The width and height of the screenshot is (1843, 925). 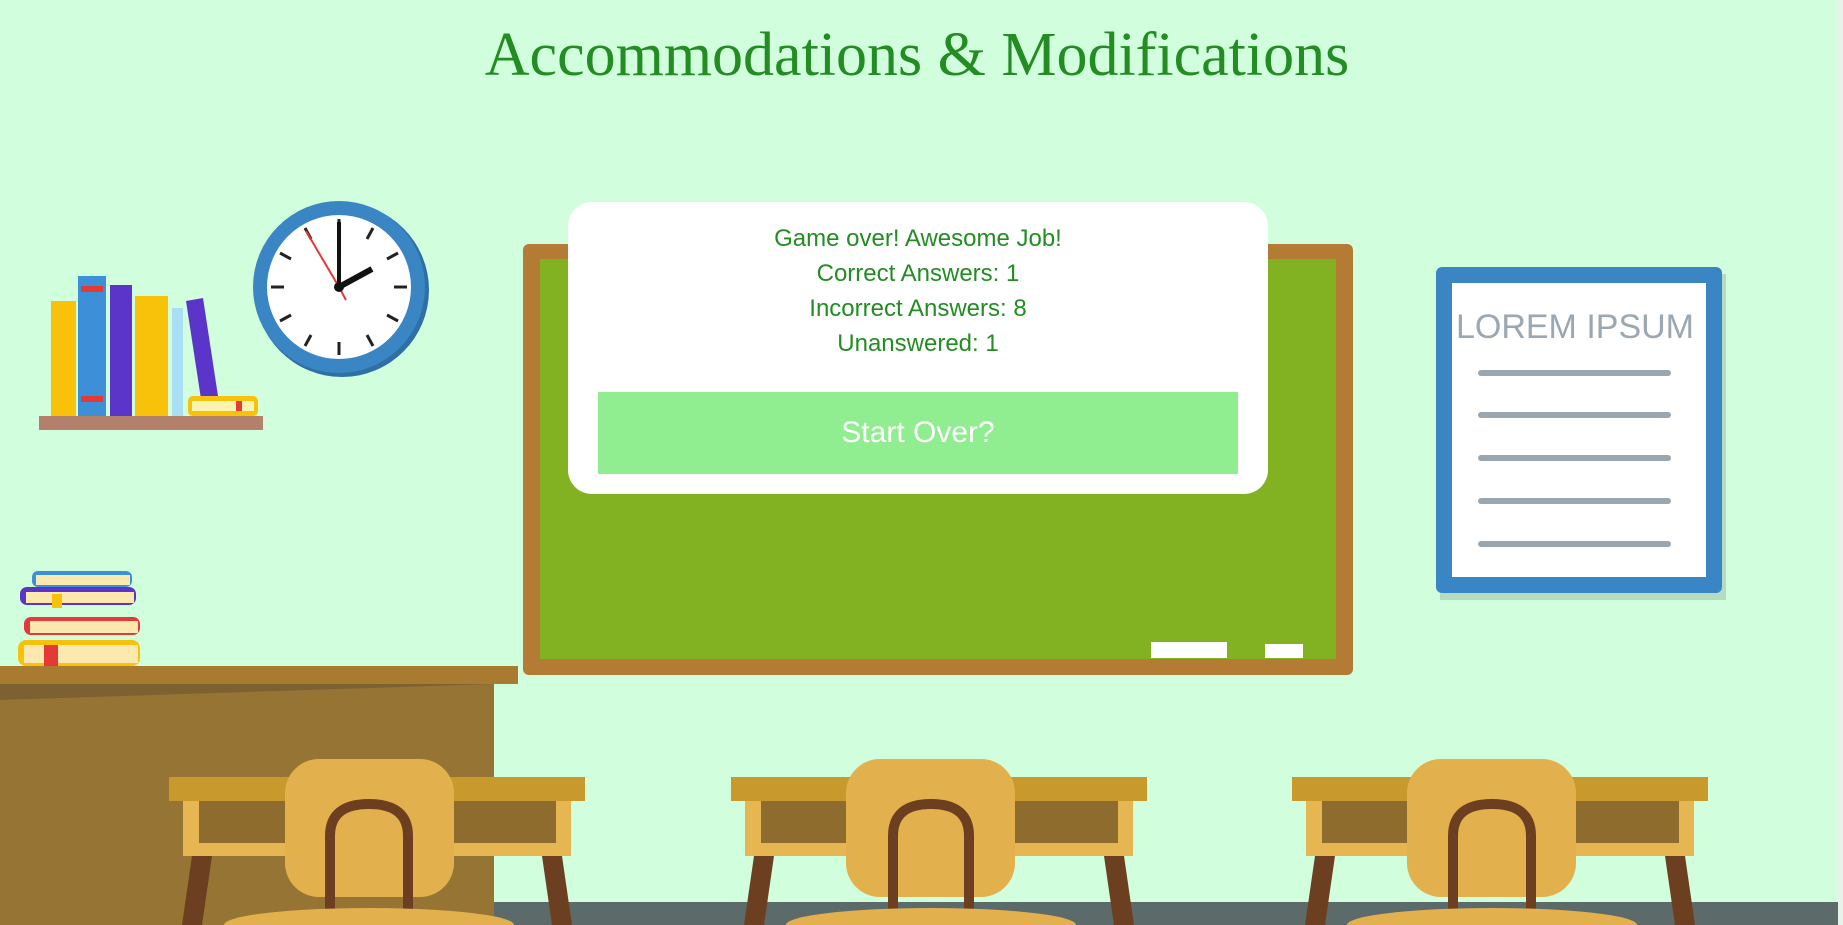 What do you see at coordinates (918, 273) in the screenshot?
I see `correct-answers-count: Correct Answers: 1` at bounding box center [918, 273].